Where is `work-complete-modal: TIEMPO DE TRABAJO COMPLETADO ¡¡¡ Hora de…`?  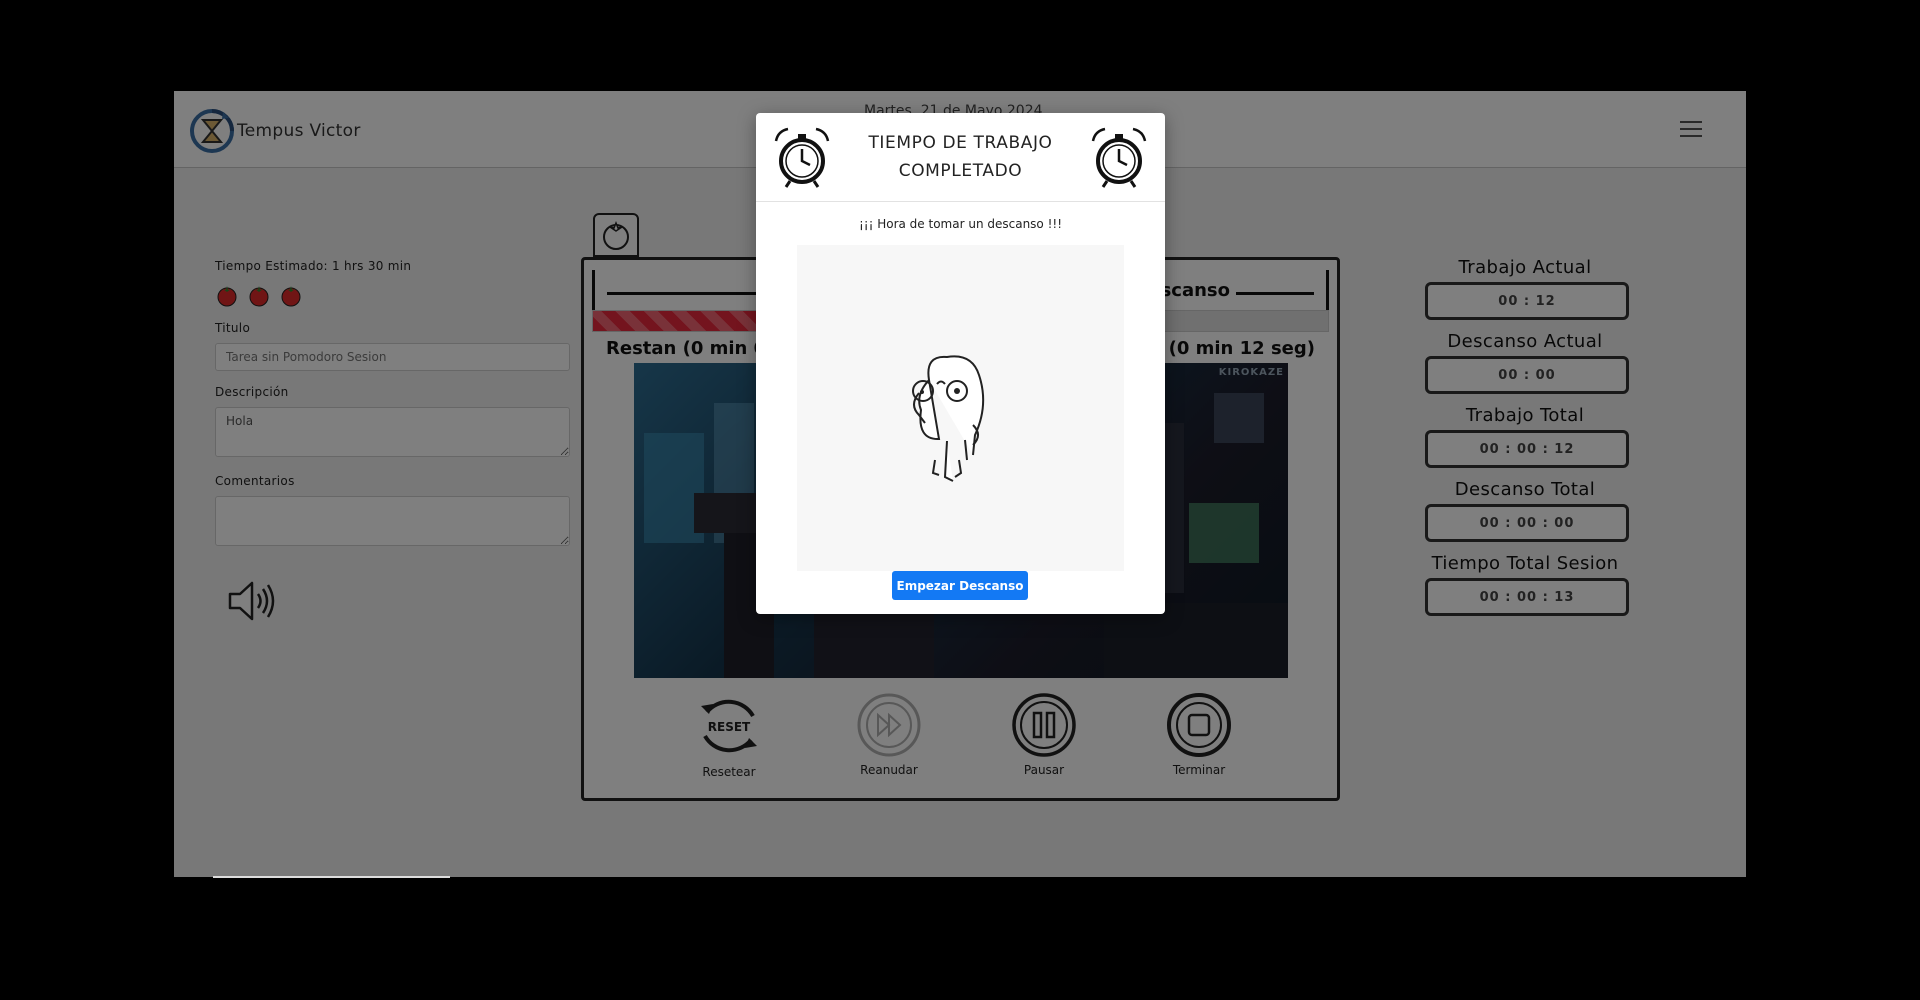
work-complete-modal: TIEMPO DE TRABAJO COMPLETADO ¡¡¡ Hora de… is located at coordinates (960, 363).